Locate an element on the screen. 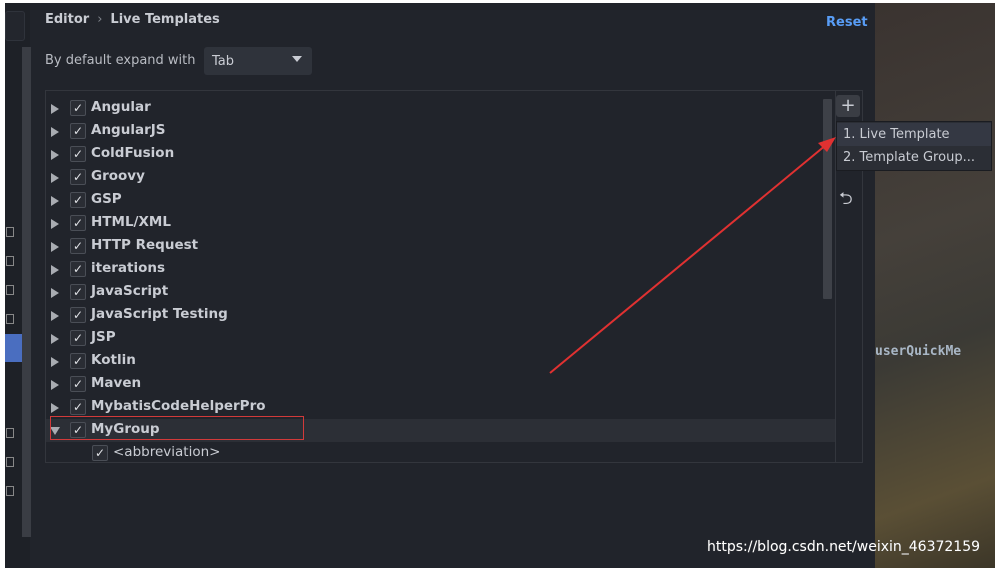 This screenshot has width=995, height=570. annotation-arrow is located at coordinates (692, 255).